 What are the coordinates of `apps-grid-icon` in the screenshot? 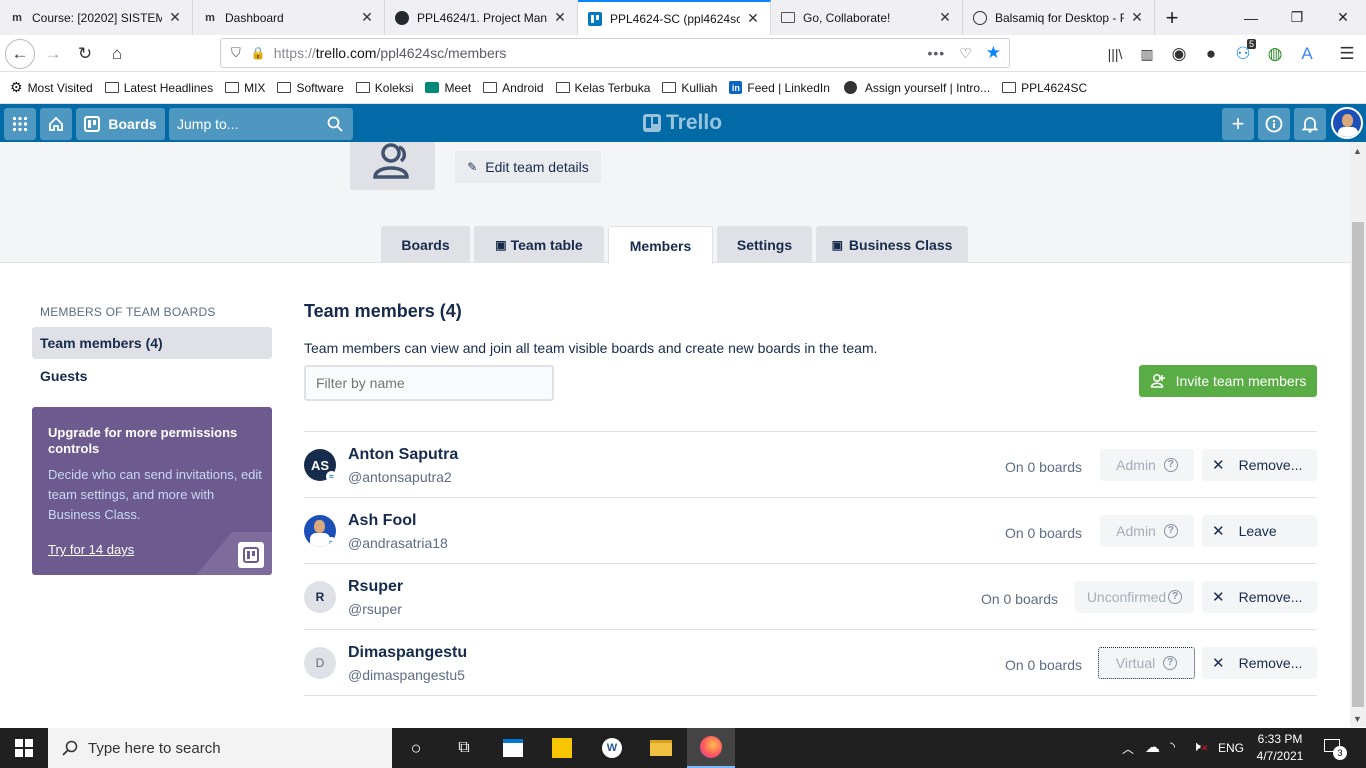 It's located at (20, 124).